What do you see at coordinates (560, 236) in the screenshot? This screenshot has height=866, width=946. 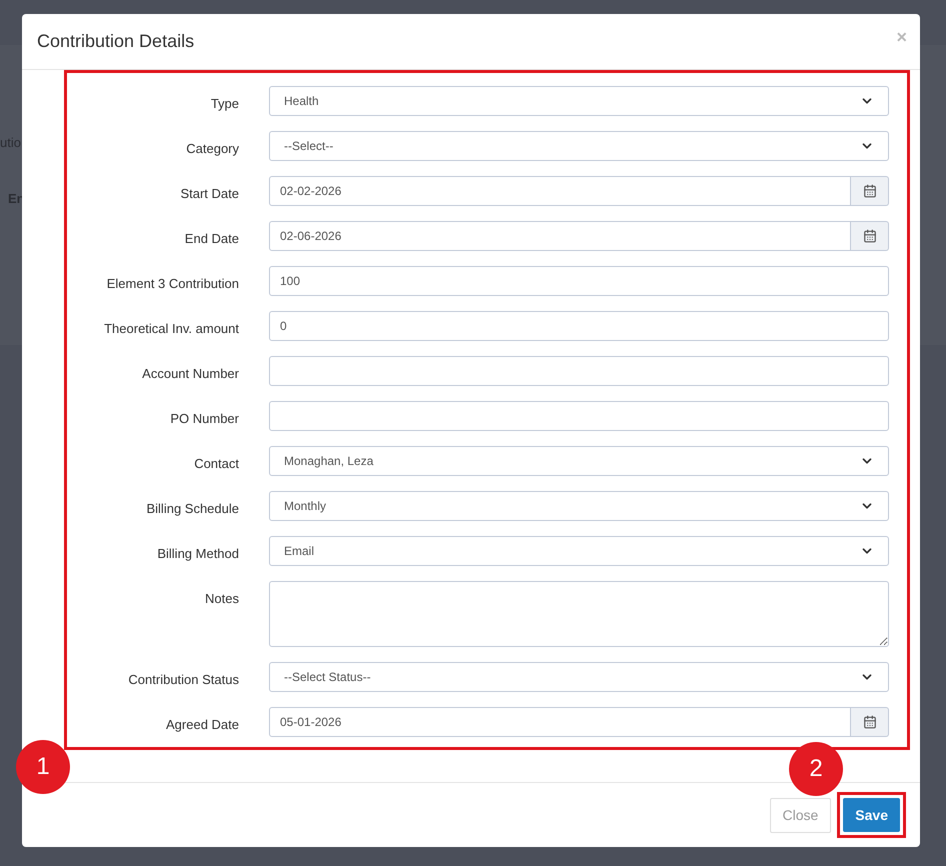 I see `date-field: 02-06-2026` at bounding box center [560, 236].